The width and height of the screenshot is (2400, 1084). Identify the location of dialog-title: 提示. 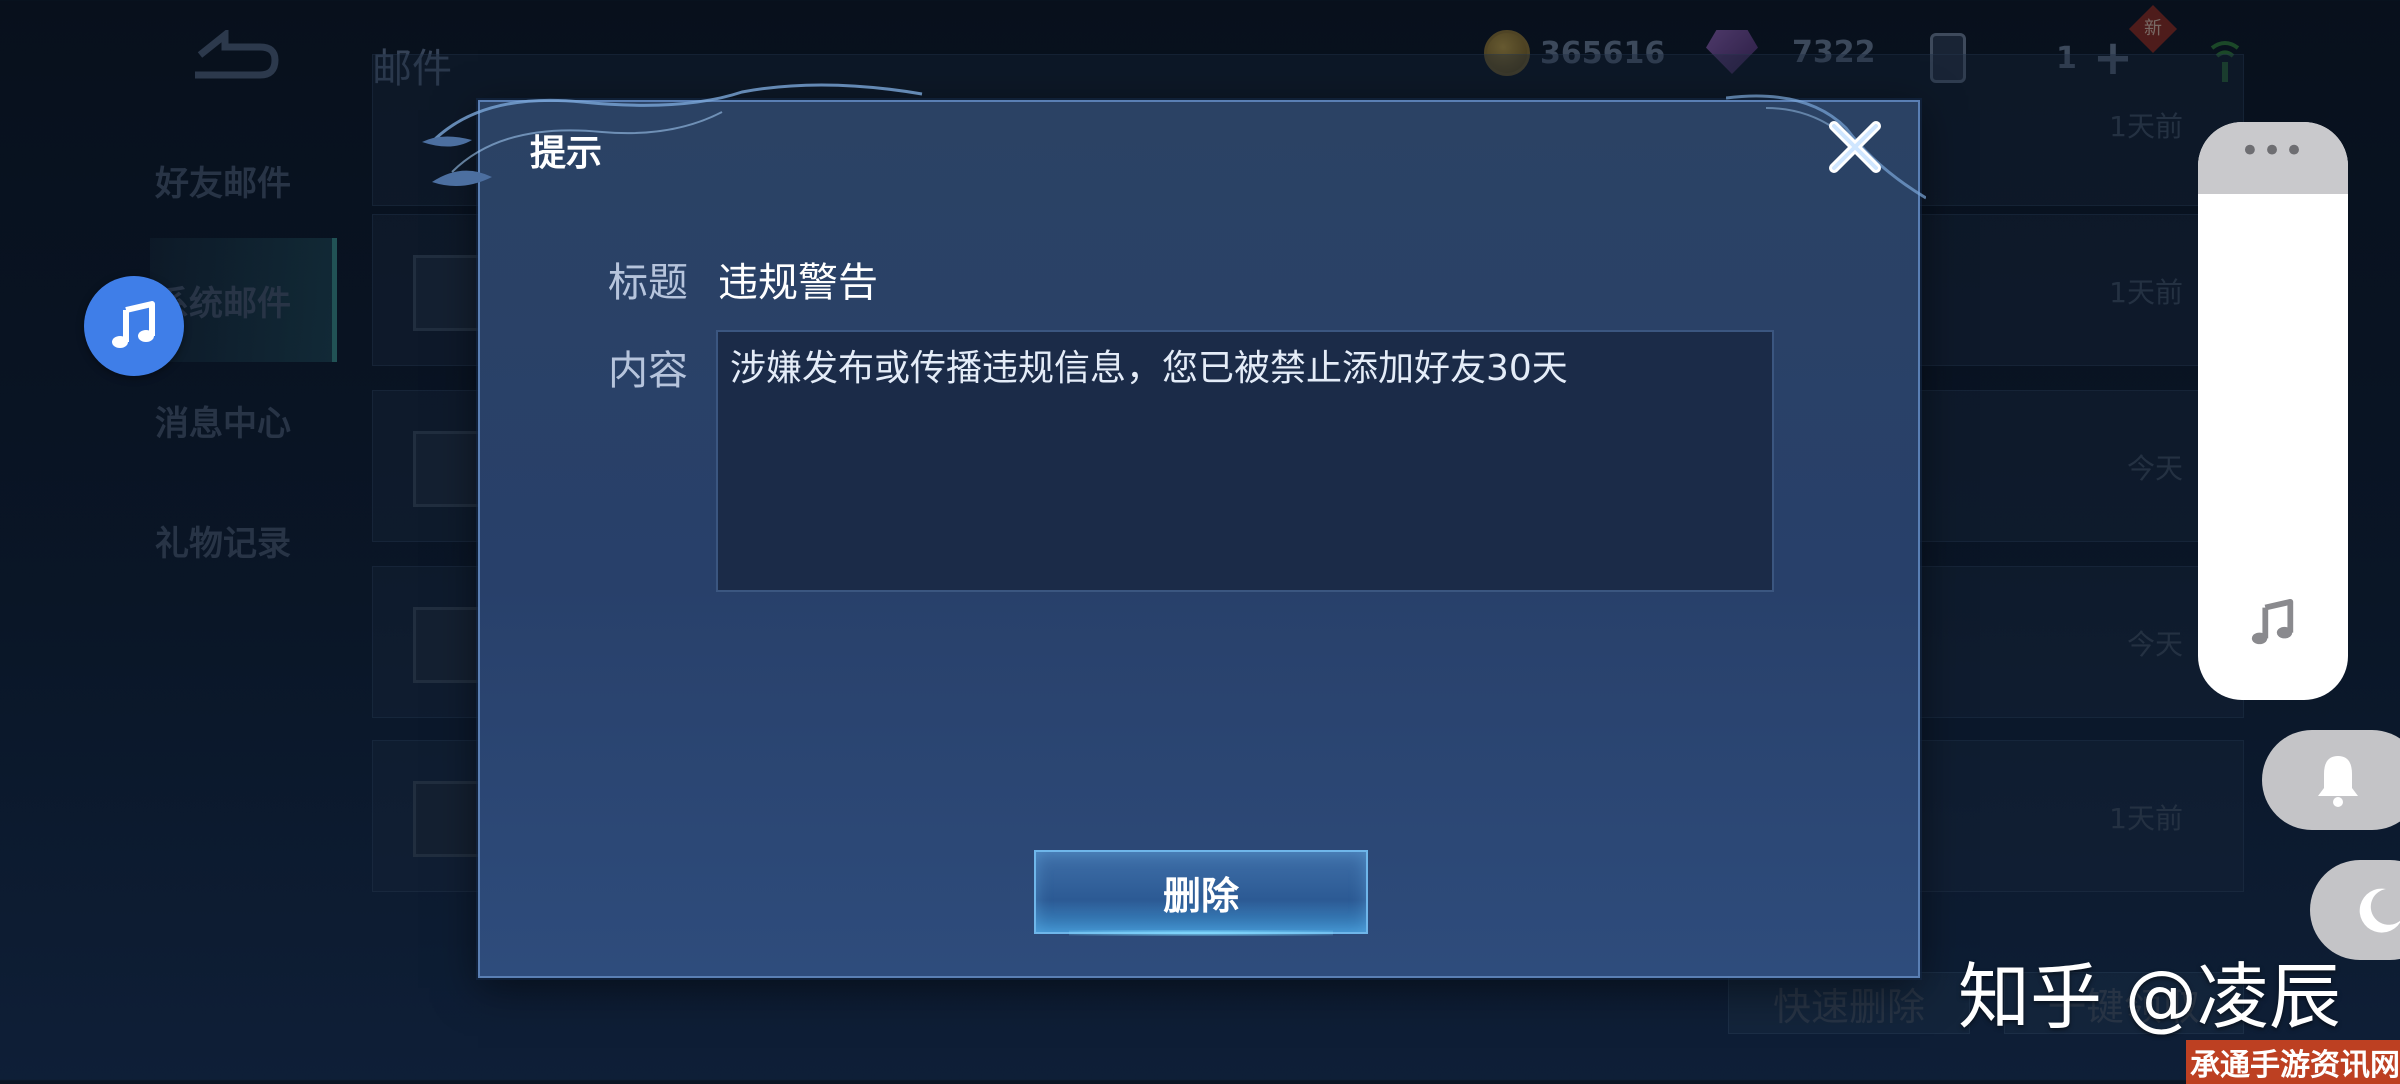
(566, 153).